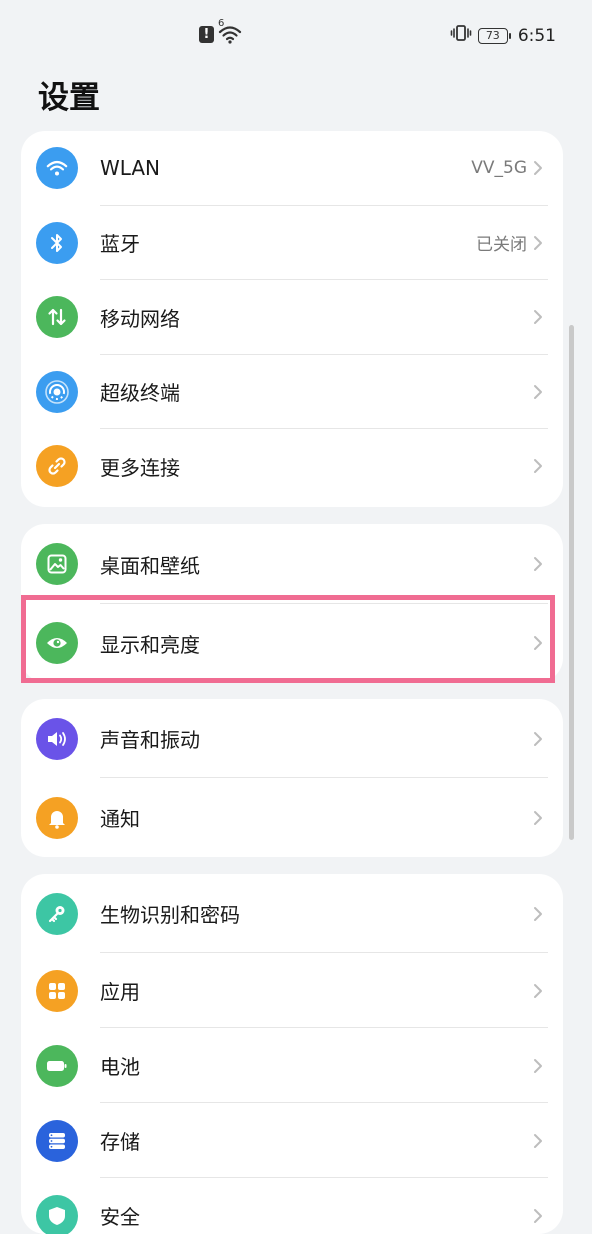  What do you see at coordinates (120, 1140) in the screenshot?
I see `storage-label: 存储` at bounding box center [120, 1140].